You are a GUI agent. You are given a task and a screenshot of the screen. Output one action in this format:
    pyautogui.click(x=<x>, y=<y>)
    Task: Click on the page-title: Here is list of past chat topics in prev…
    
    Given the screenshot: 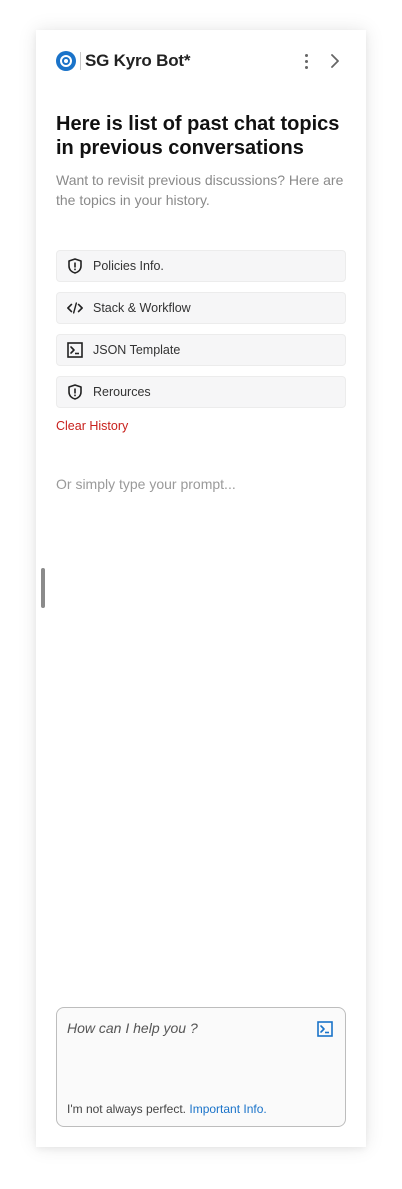 What is the action you would take?
    pyautogui.click(x=198, y=136)
    